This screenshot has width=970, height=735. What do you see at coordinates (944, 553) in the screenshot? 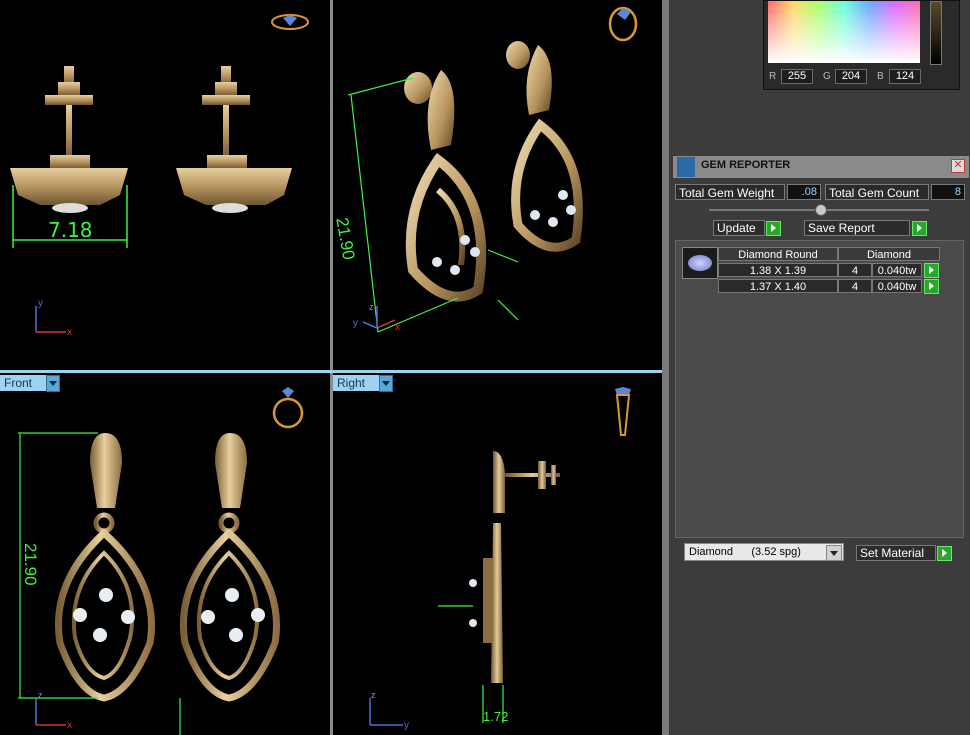
I see `set-material-go-icon` at bounding box center [944, 553].